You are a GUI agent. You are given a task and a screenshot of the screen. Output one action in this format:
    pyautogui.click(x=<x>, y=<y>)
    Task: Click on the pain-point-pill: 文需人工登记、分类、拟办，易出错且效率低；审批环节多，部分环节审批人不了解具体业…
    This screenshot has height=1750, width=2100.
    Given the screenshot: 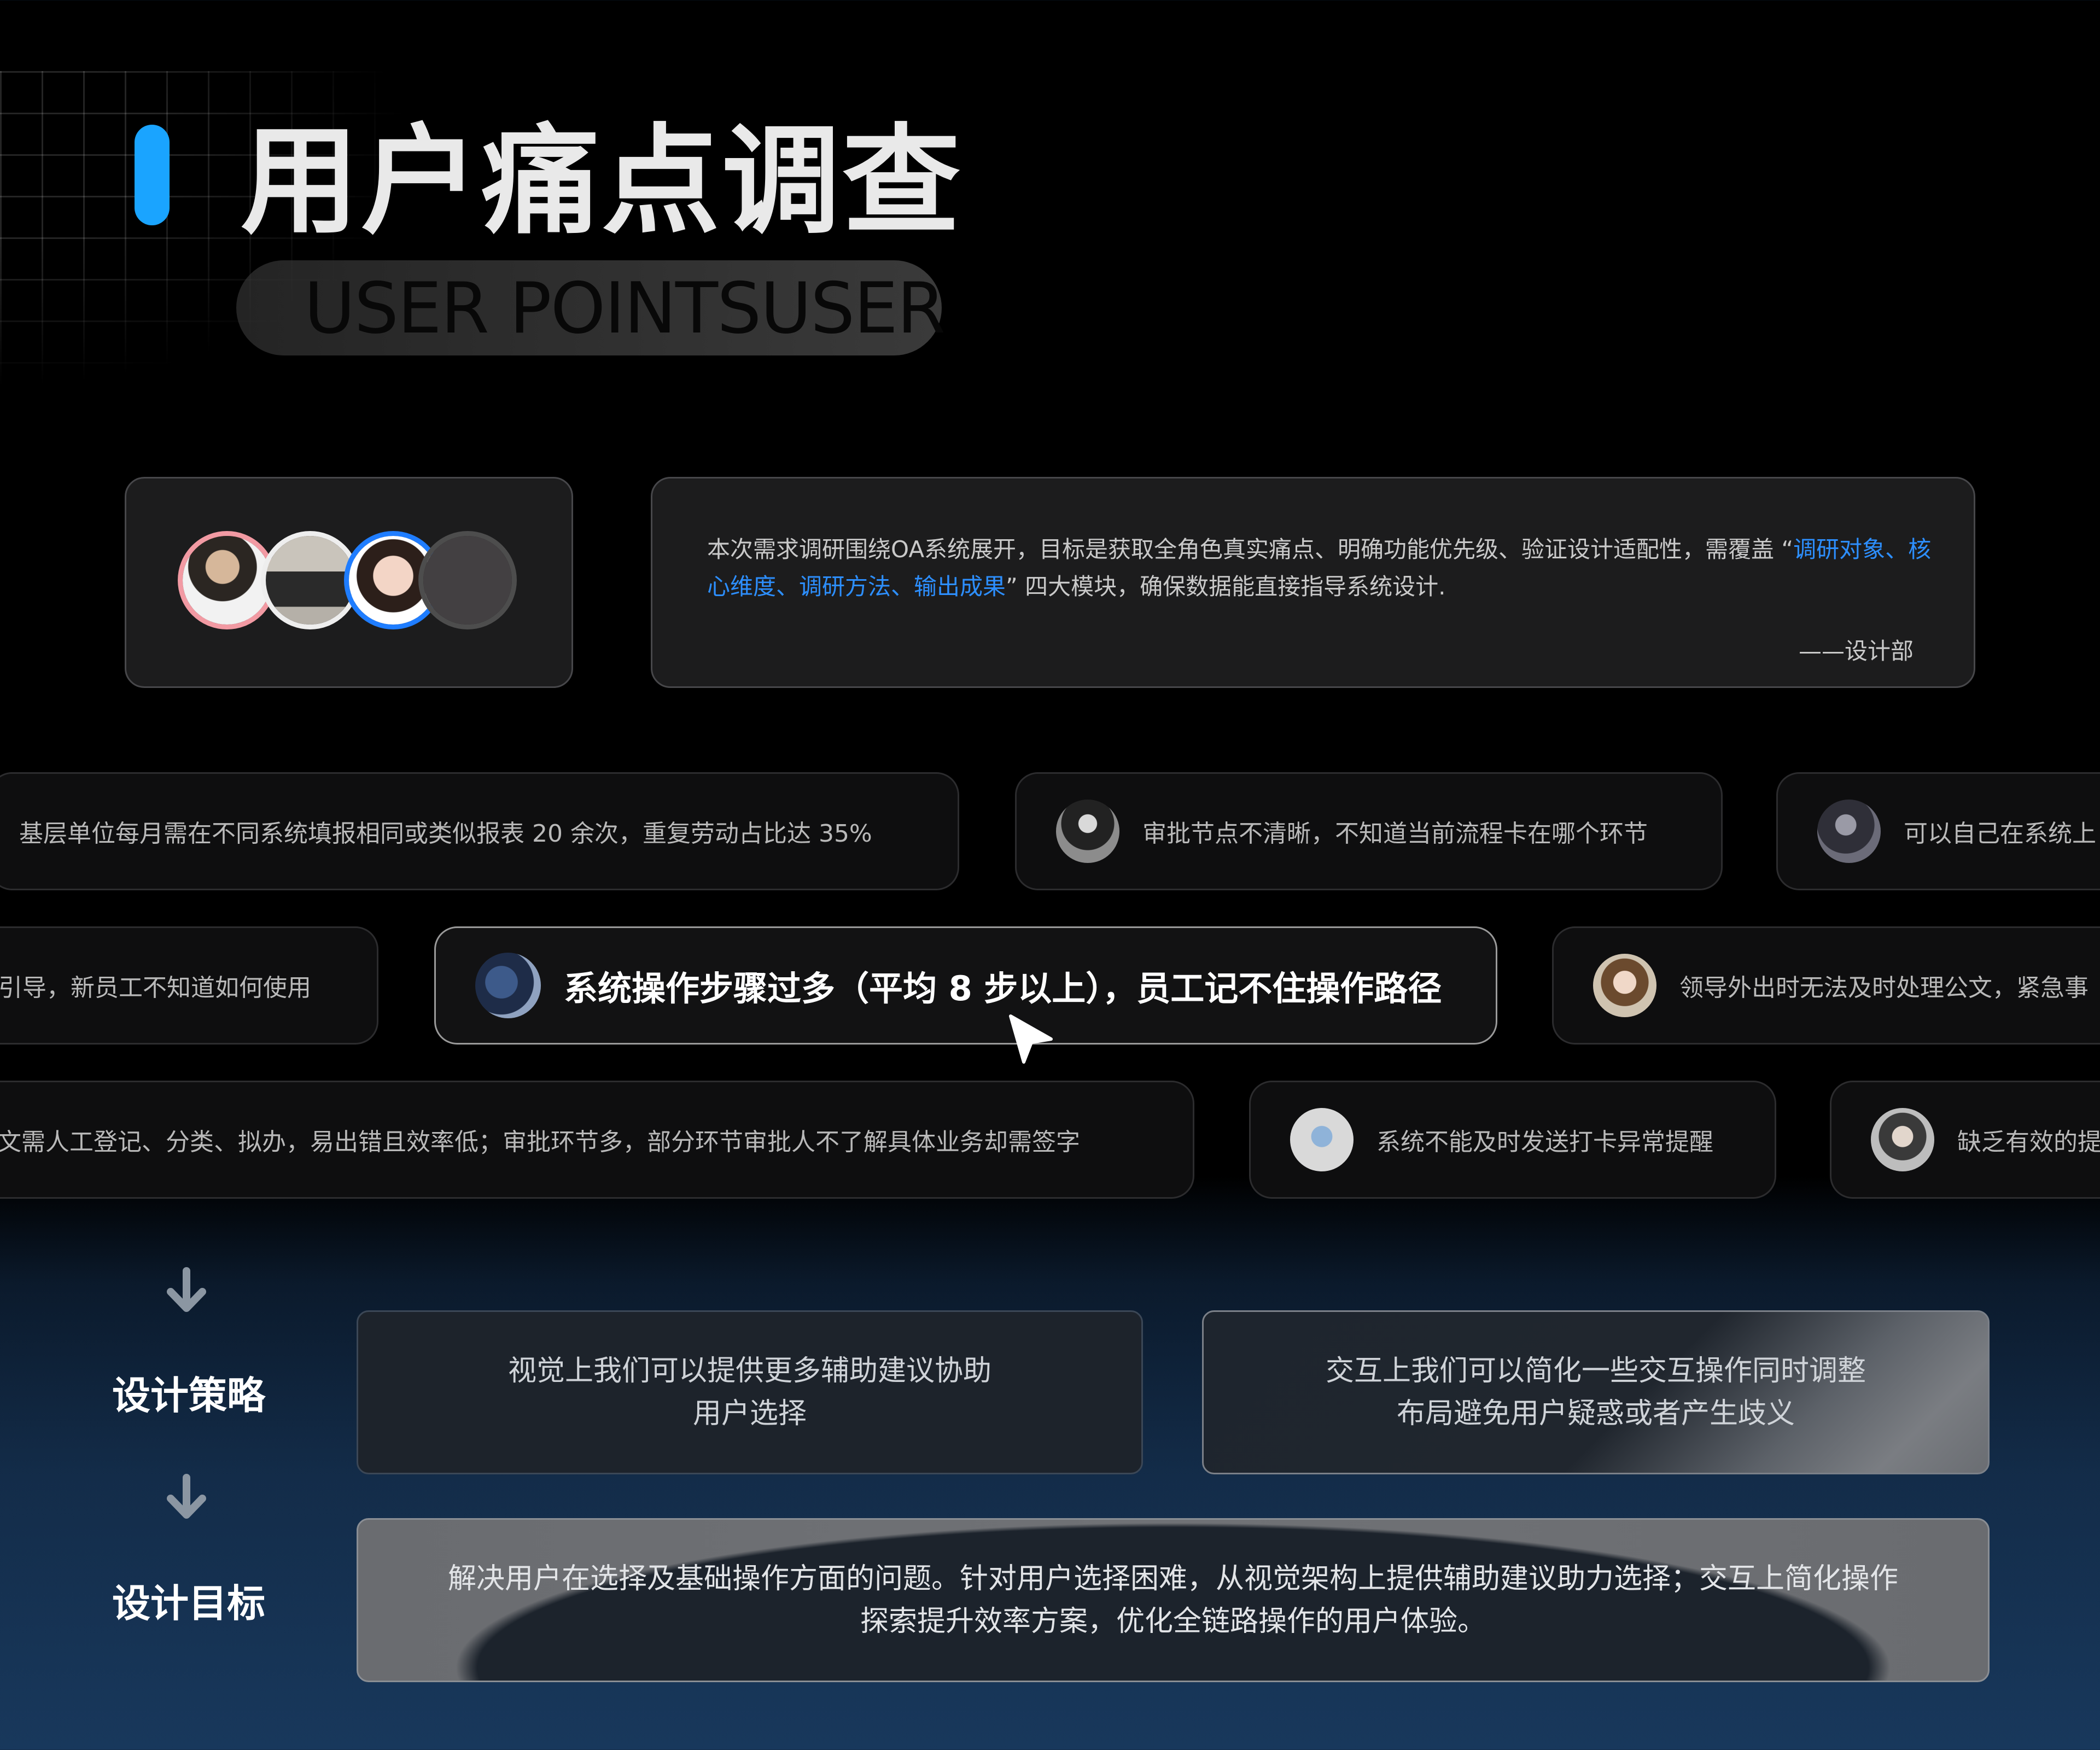 What is the action you would take?
    pyautogui.click(x=597, y=1140)
    